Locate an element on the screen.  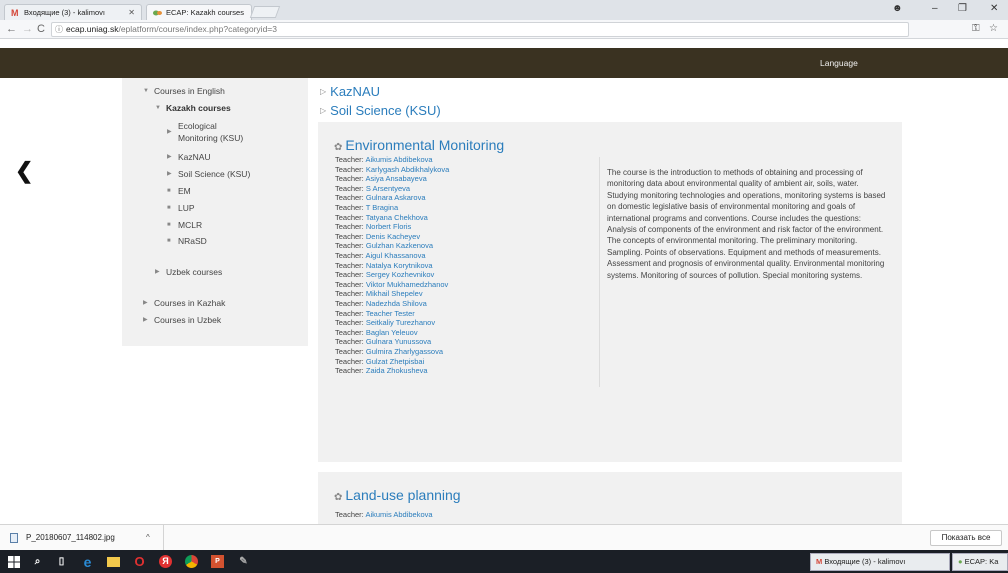
teacher-line: Teacher: Gulmira Zharlygassova is located at coordinates (389, 352).